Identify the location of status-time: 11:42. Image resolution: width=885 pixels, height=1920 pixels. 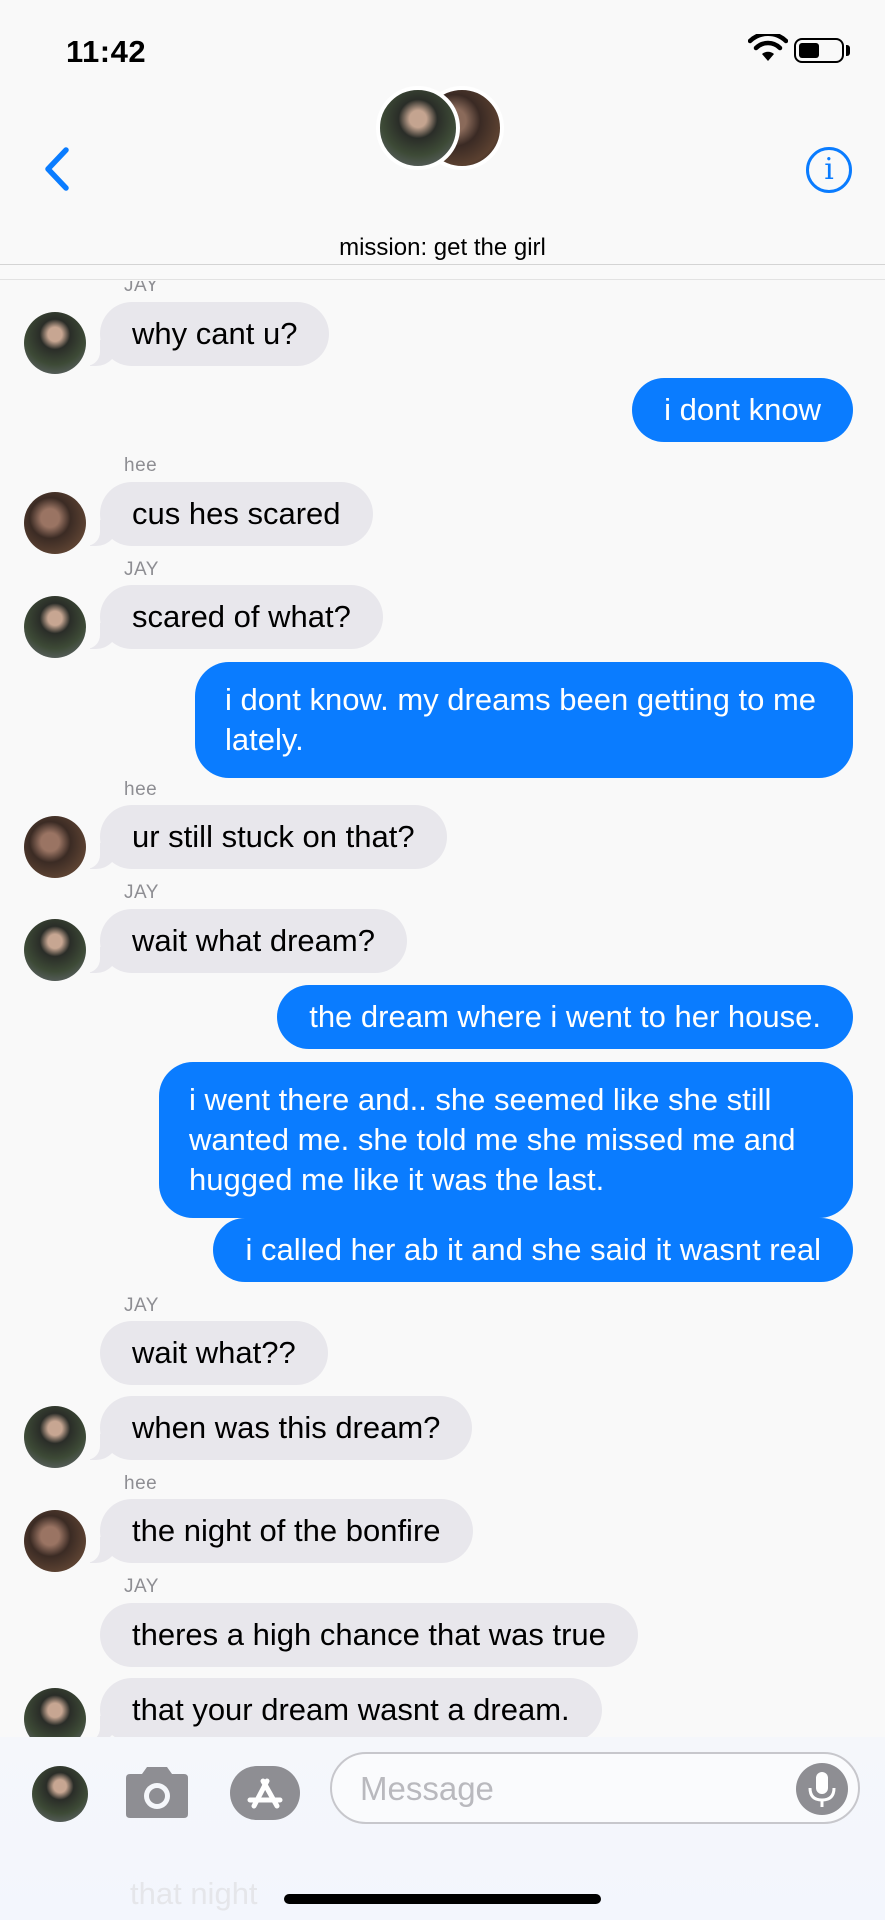
(106, 51).